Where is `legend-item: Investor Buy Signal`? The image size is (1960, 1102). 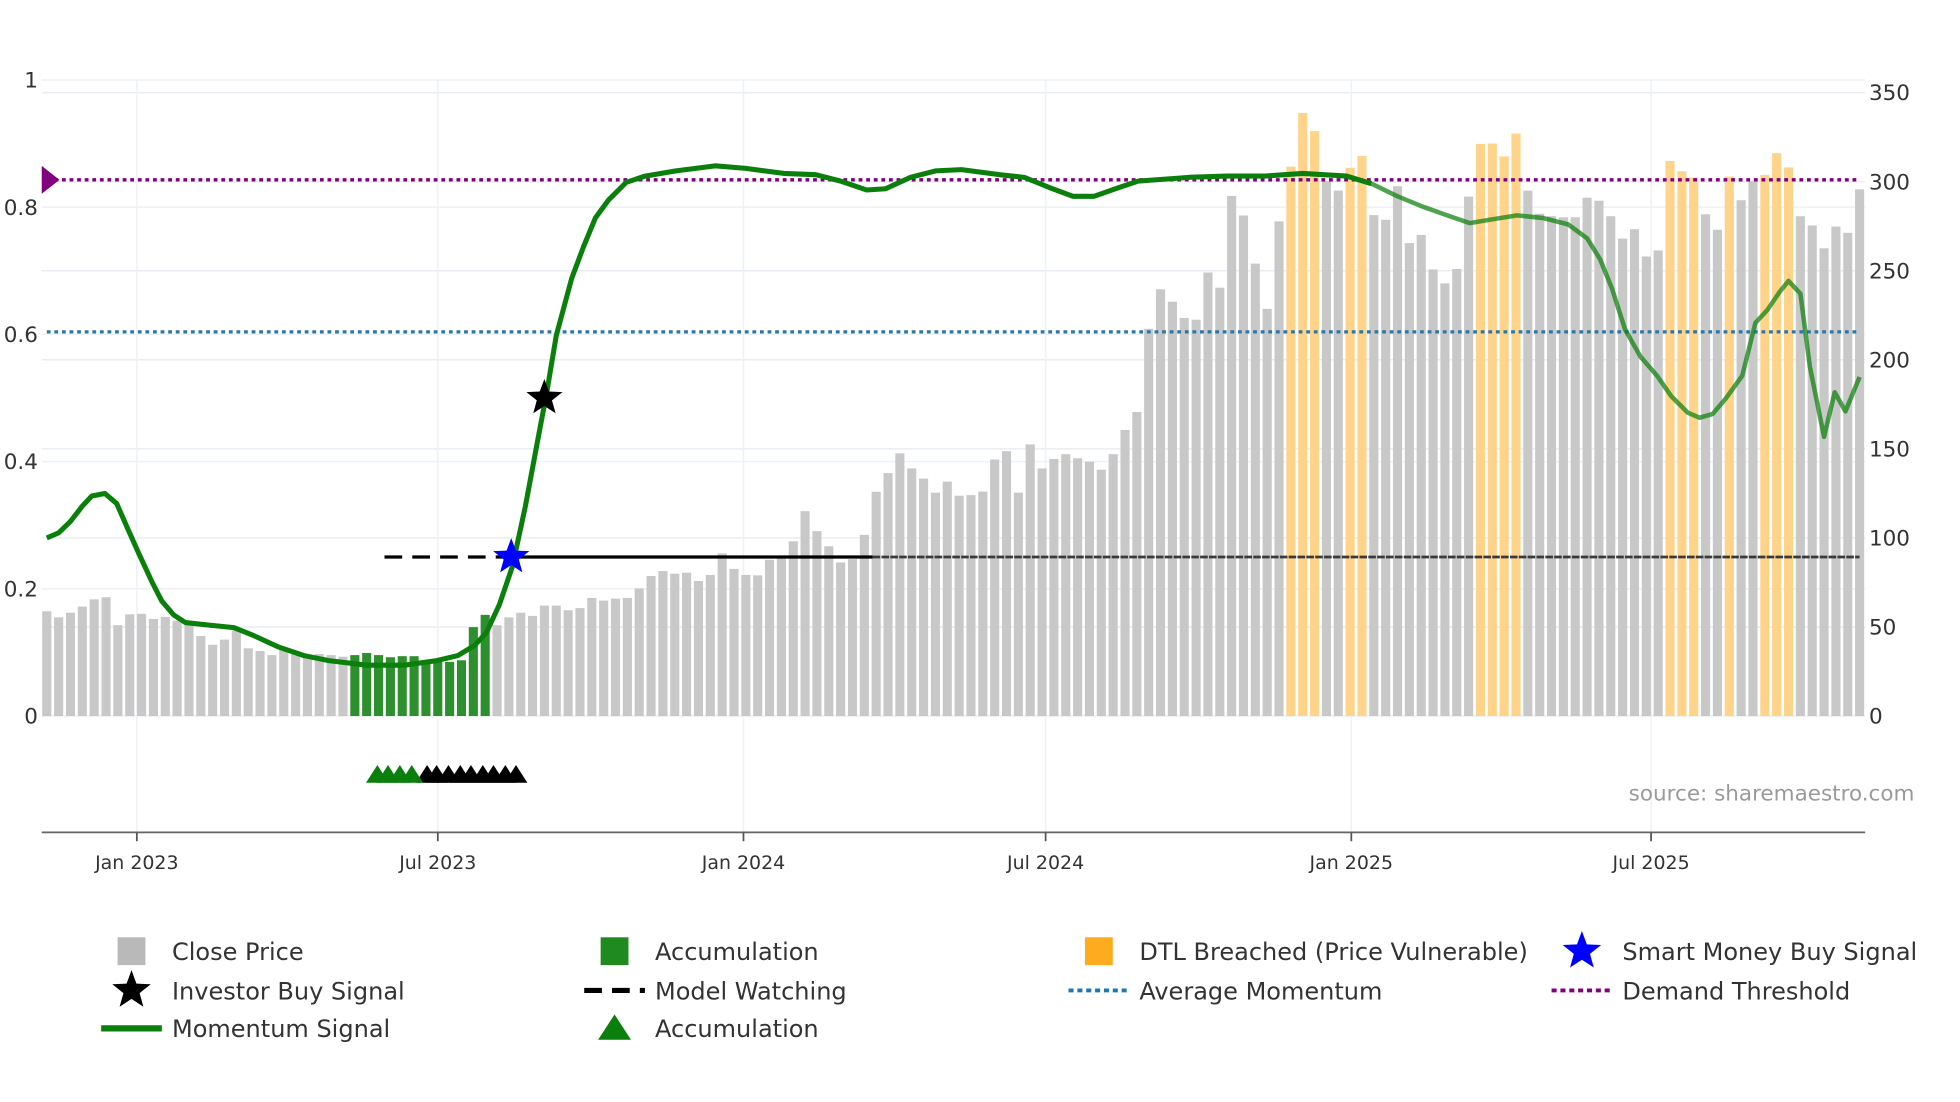 legend-item: Investor Buy Signal is located at coordinates (258, 988).